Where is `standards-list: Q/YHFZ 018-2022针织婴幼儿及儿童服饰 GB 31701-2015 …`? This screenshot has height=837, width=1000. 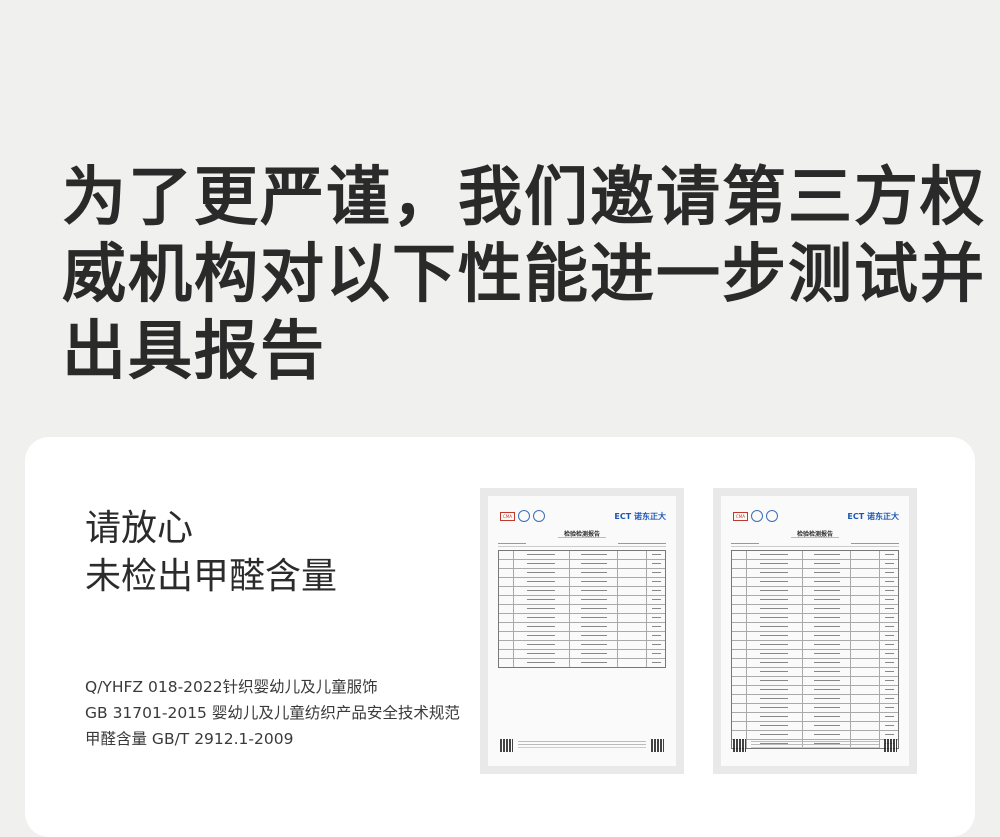 standards-list: Q/YHFZ 018-2022针织婴幼儿及儿童服饰 GB 31701-2015 … is located at coordinates (272, 713).